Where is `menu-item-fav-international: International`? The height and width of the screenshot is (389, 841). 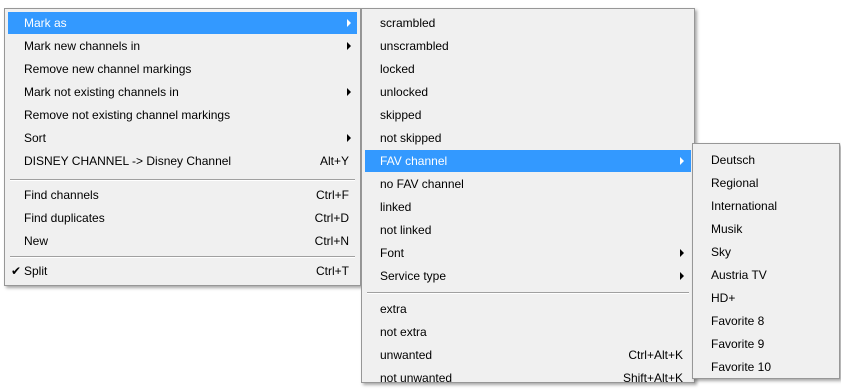 menu-item-fav-international: International is located at coordinates (766, 206).